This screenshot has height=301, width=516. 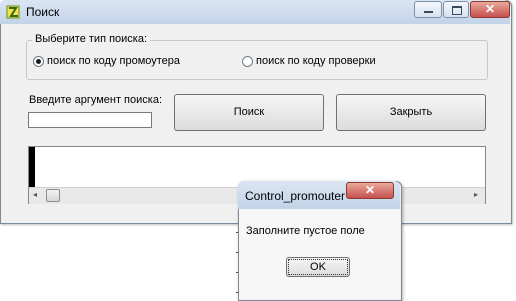 I want to click on message-box-text: Заполните пустое поле, so click(x=305, y=231).